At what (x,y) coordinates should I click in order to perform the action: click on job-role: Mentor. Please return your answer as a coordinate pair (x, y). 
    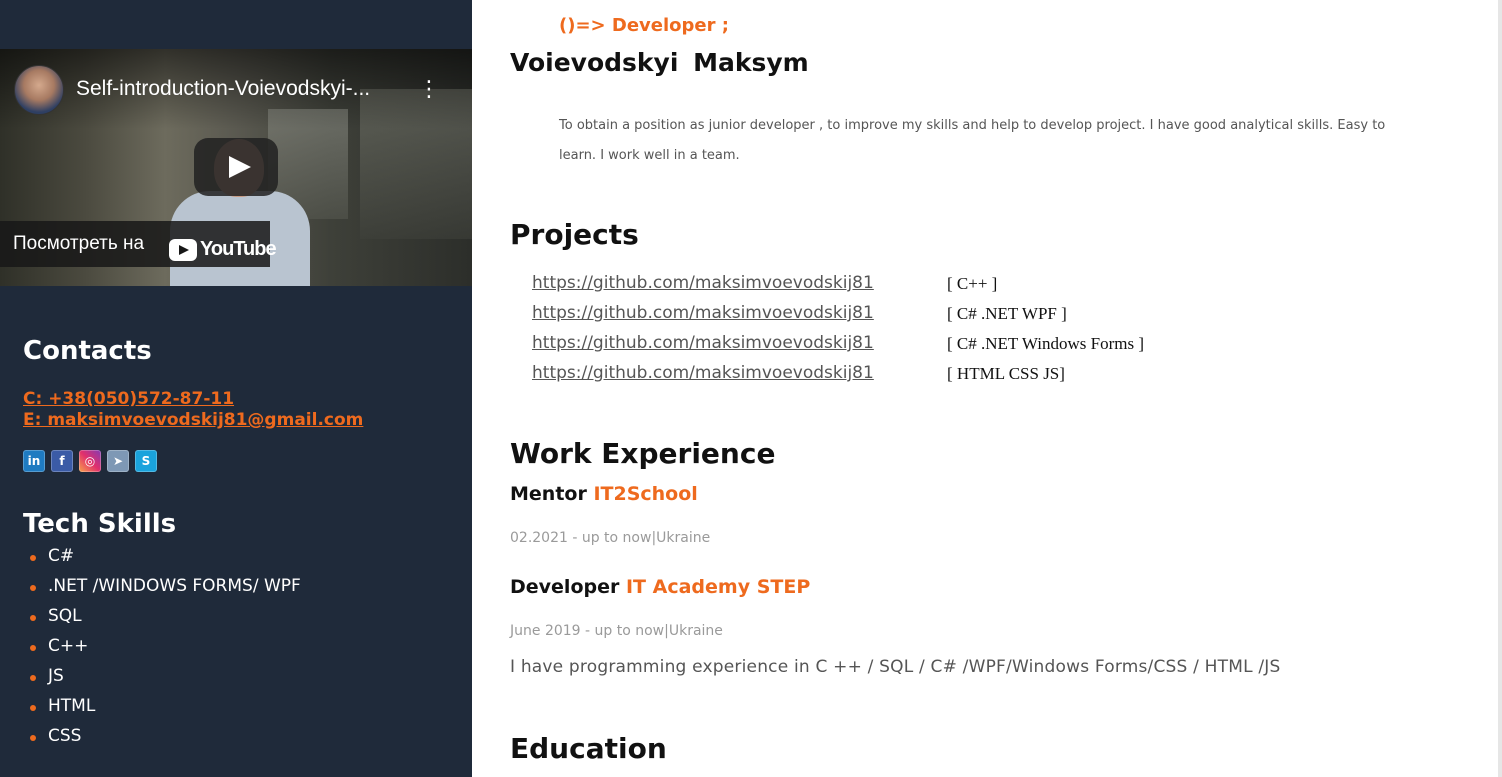
    Looking at the image, I should click on (548, 494).